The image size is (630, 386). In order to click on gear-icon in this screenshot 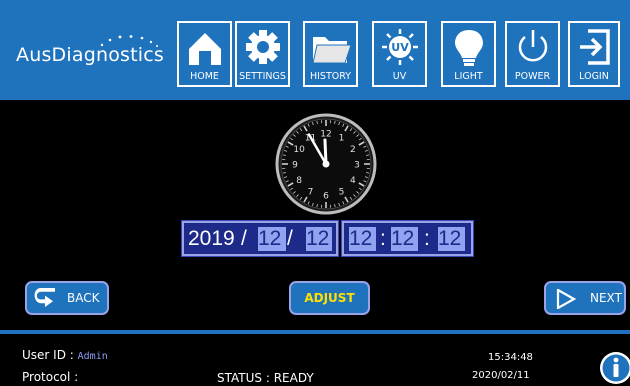, I will do `click(263, 47)`.